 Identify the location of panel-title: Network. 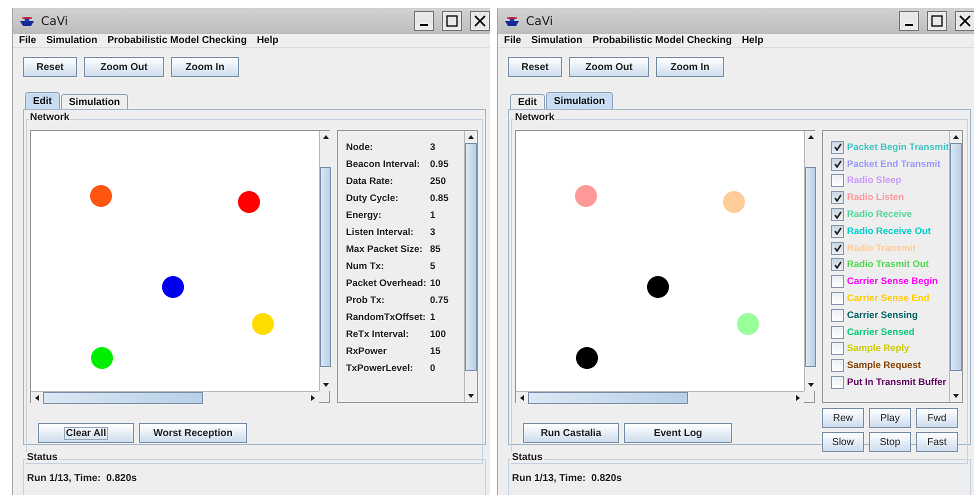
(49, 117).